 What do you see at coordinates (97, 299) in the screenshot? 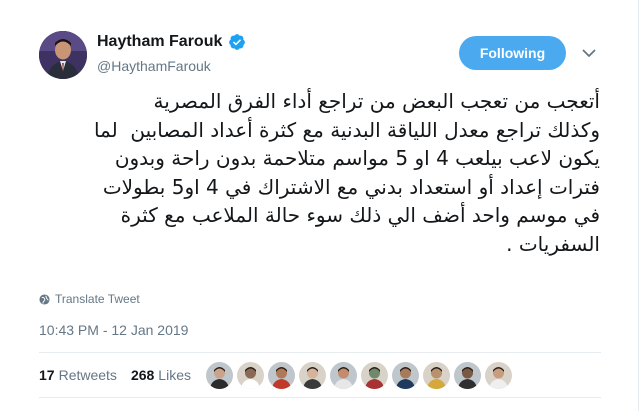
I see `translate-tweet-label: Translate Tweet` at bounding box center [97, 299].